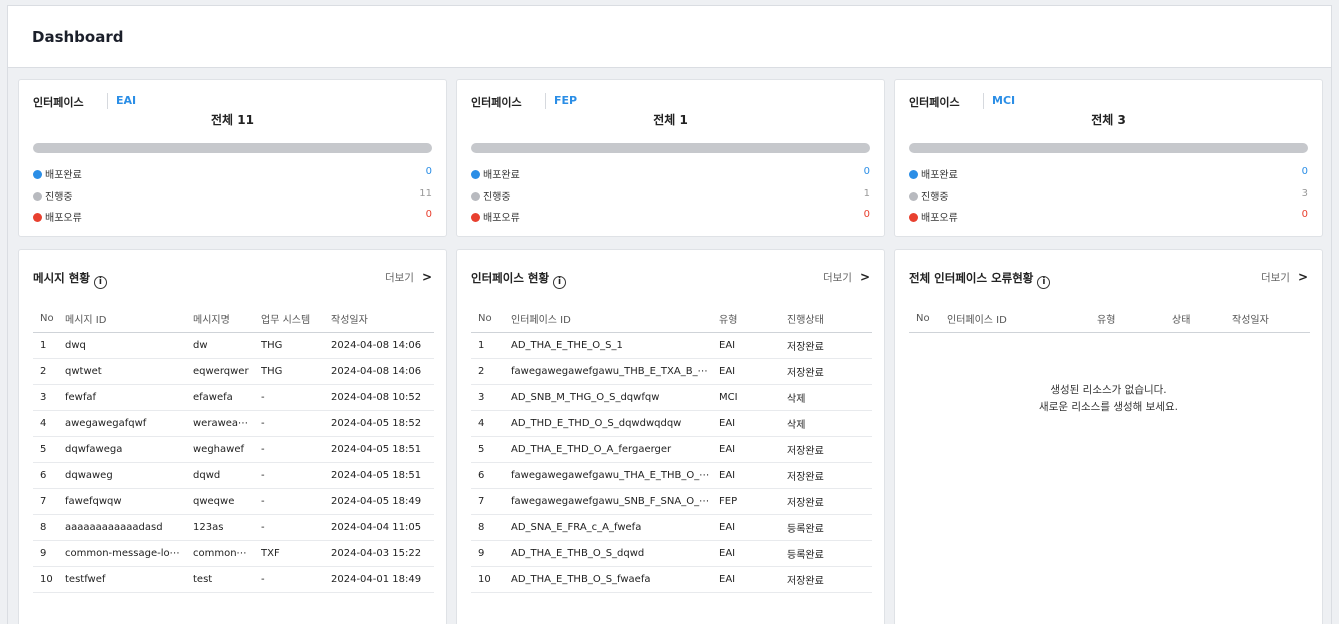 This screenshot has height=624, width=1339. What do you see at coordinates (475, 174) in the screenshot?
I see `blue-dot-icon` at bounding box center [475, 174].